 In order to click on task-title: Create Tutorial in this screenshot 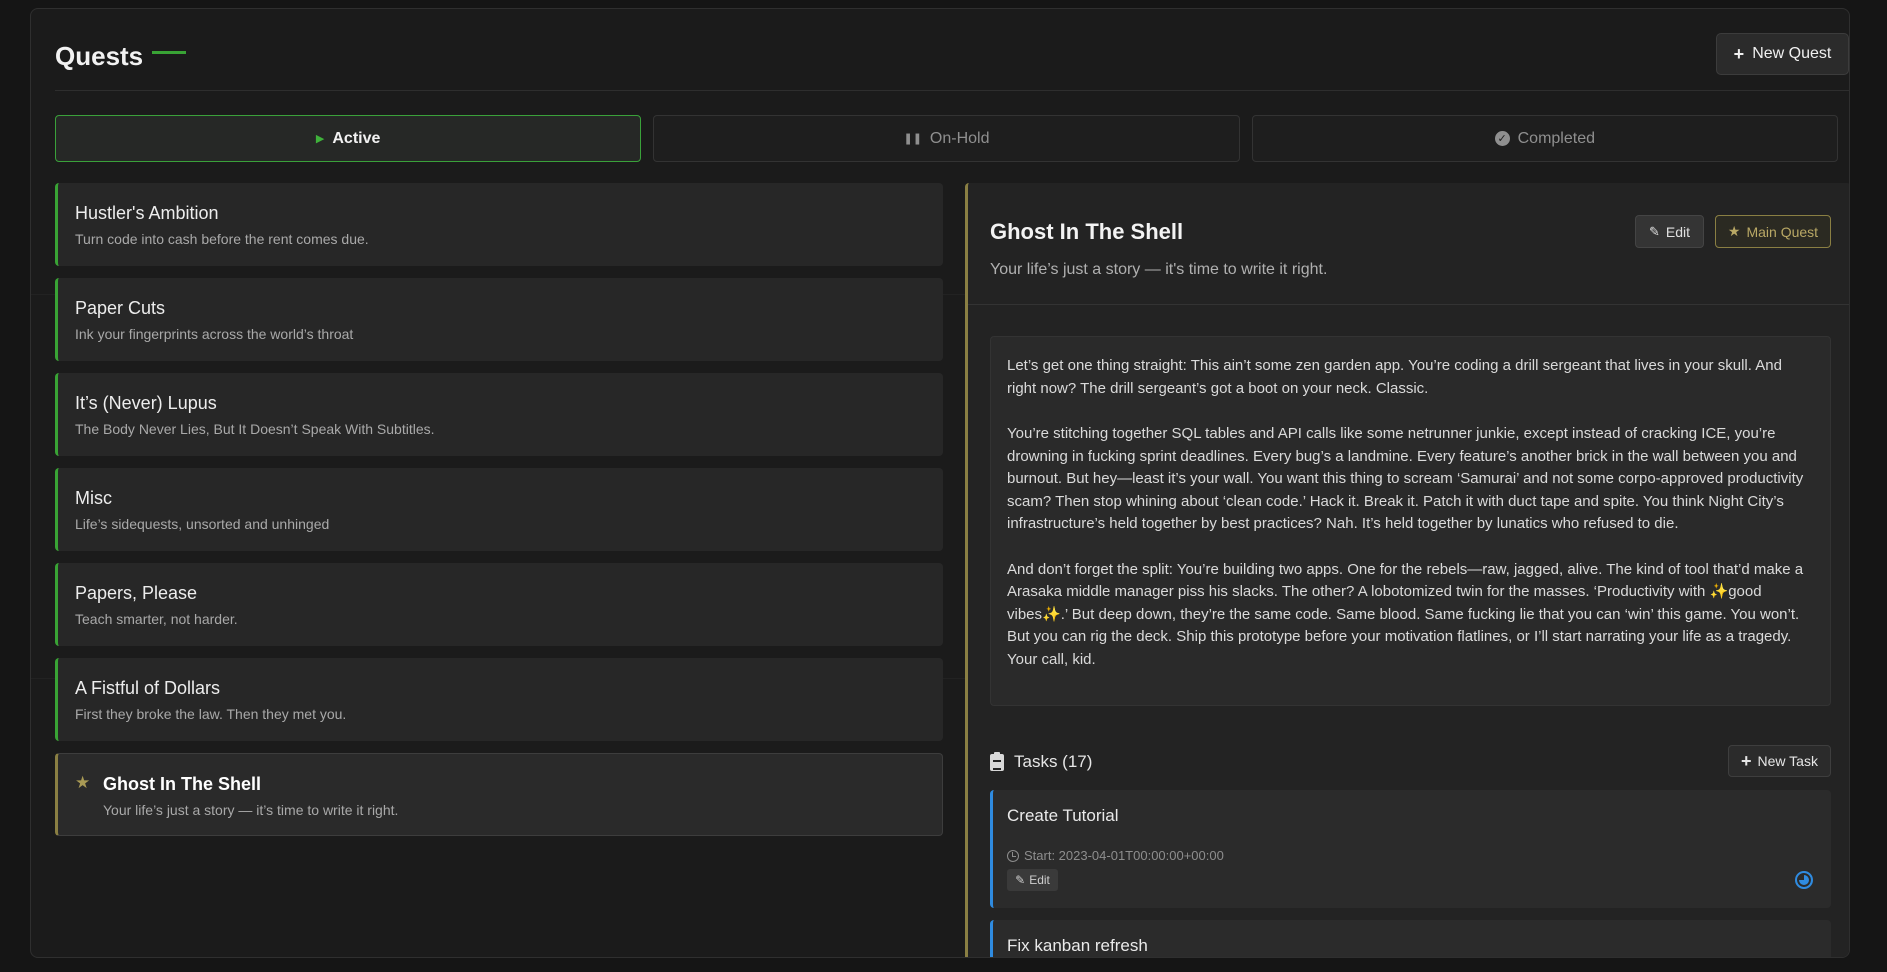, I will do `click(1063, 815)`.